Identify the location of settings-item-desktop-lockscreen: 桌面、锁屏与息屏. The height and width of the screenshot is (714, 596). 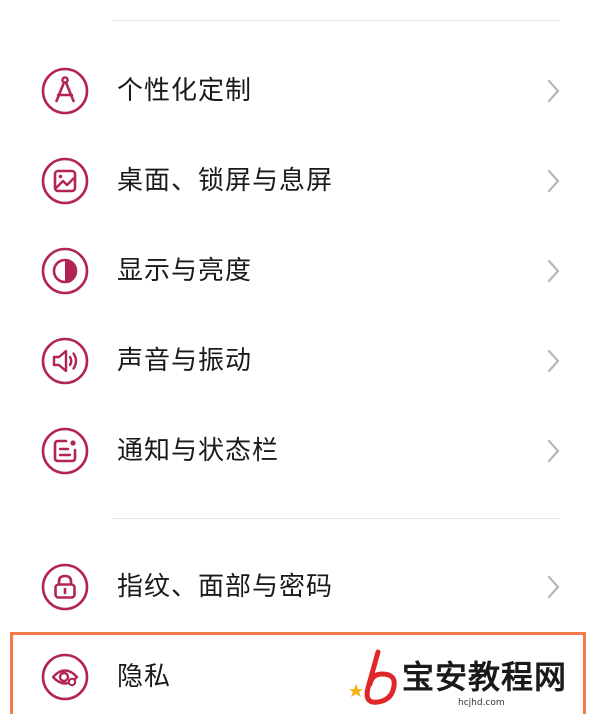
(298, 181).